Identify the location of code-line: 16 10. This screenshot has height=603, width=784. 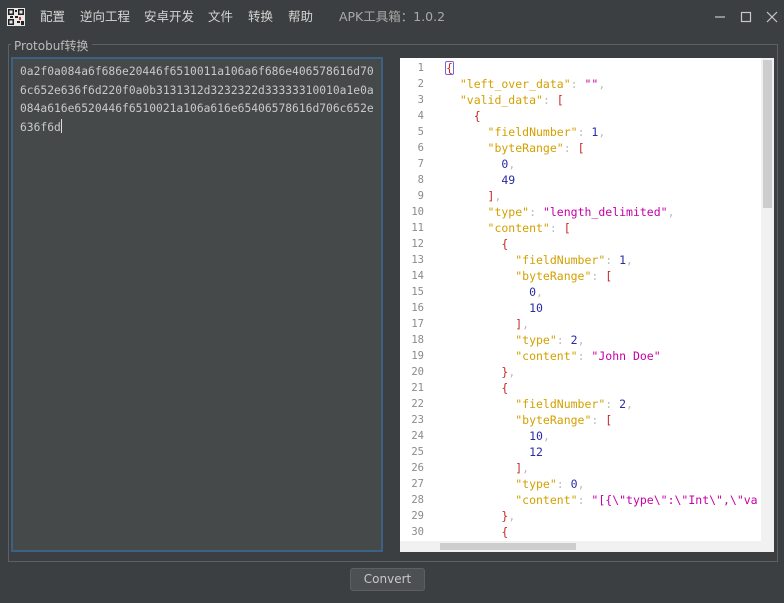
(581, 308).